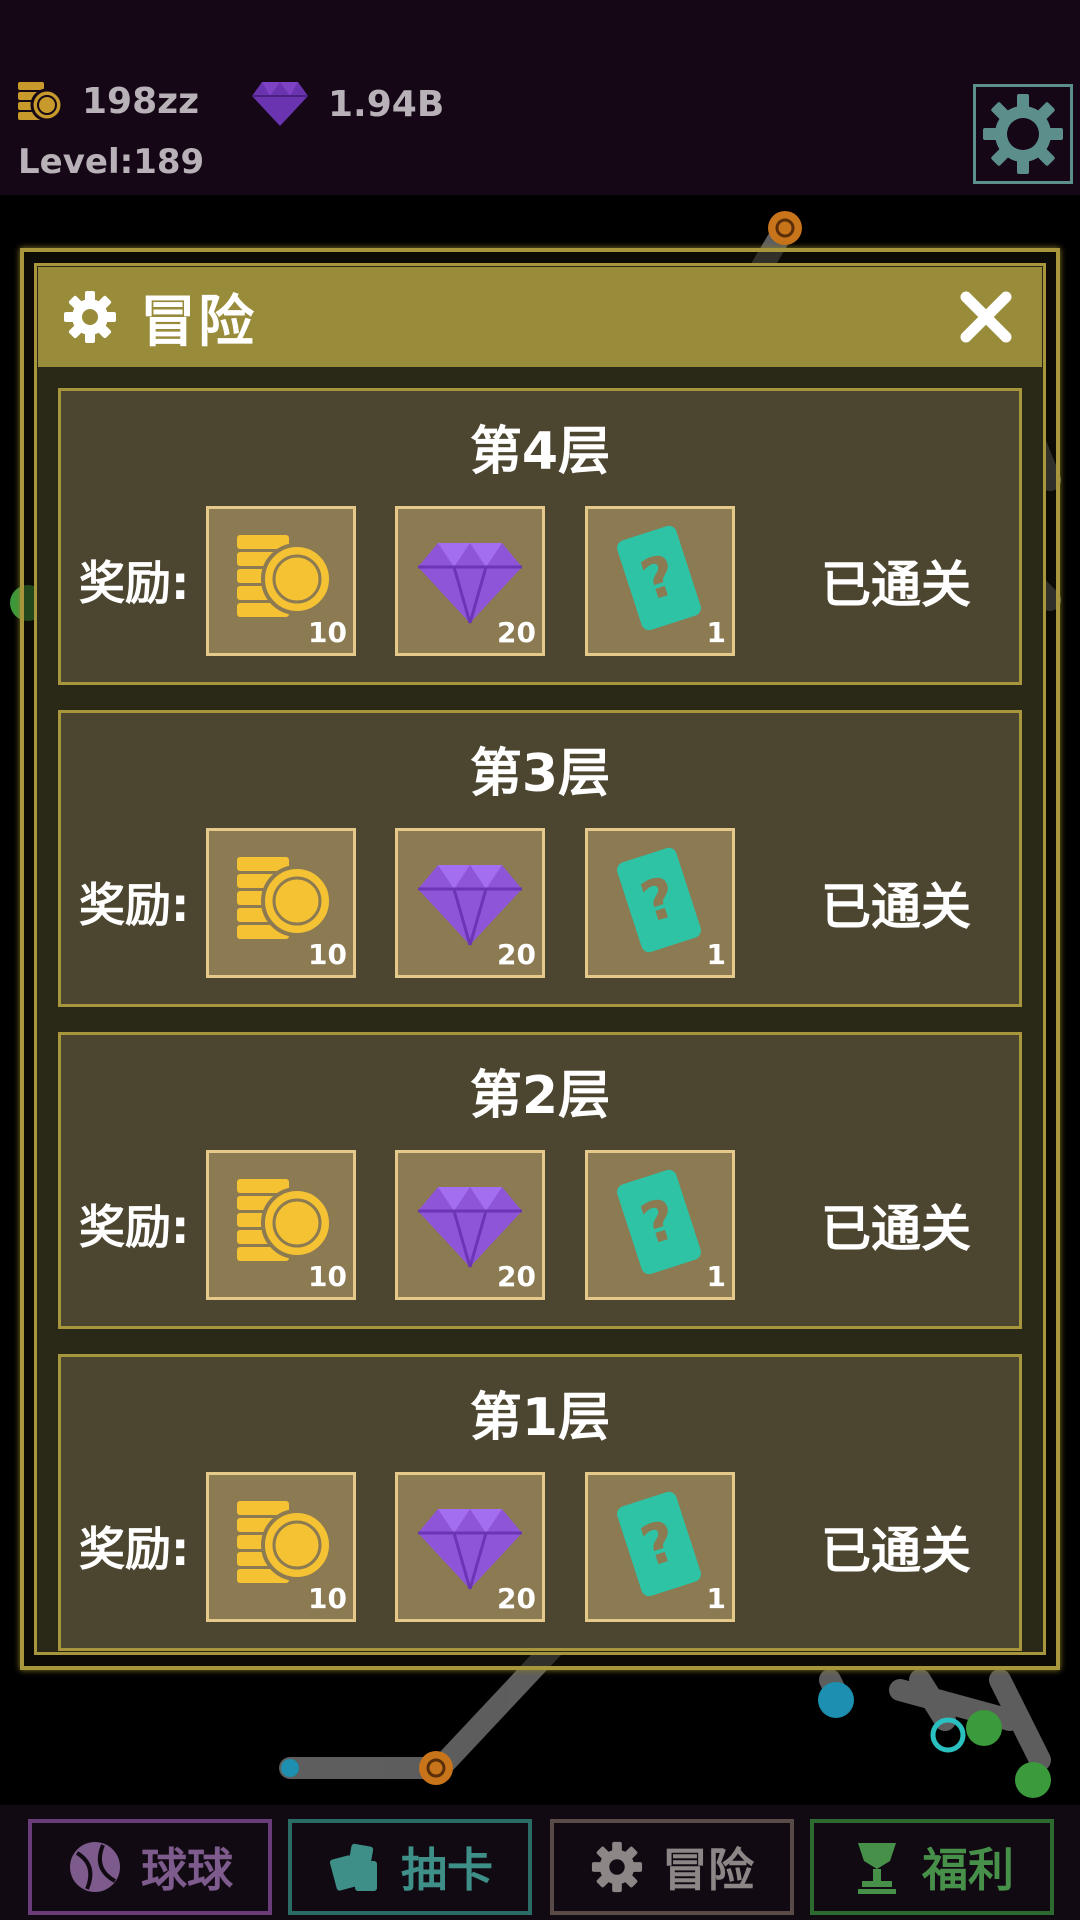  What do you see at coordinates (540, 774) in the screenshot?
I see `floor-title: 第3层` at bounding box center [540, 774].